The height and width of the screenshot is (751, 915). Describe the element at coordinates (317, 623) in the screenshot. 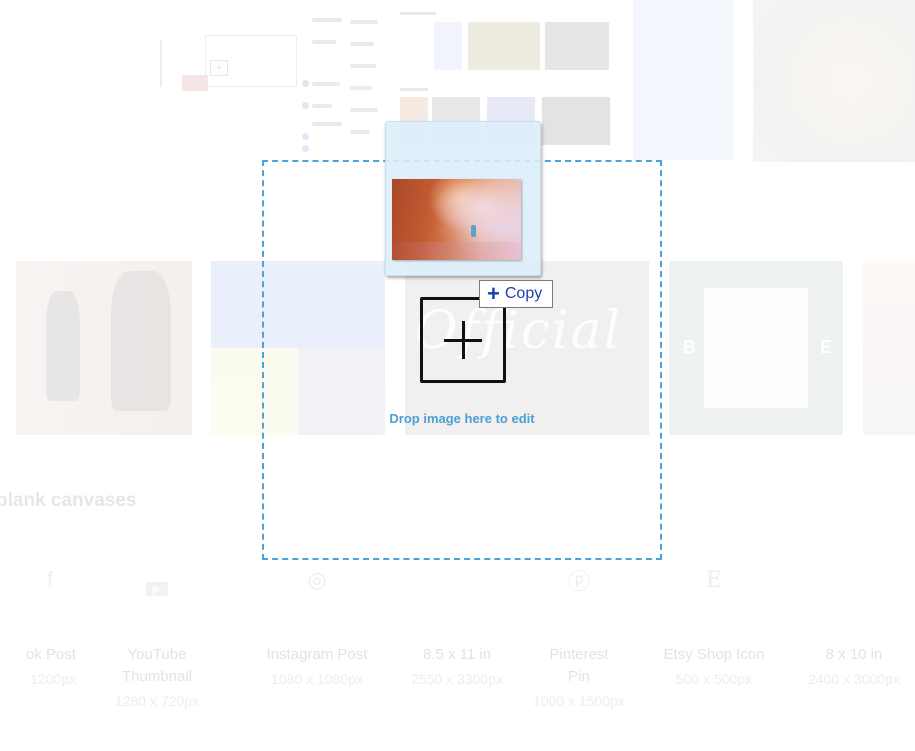

I see `canvas-option-instagram: ◎ Instagram Post 1080 x 1080px` at that location.